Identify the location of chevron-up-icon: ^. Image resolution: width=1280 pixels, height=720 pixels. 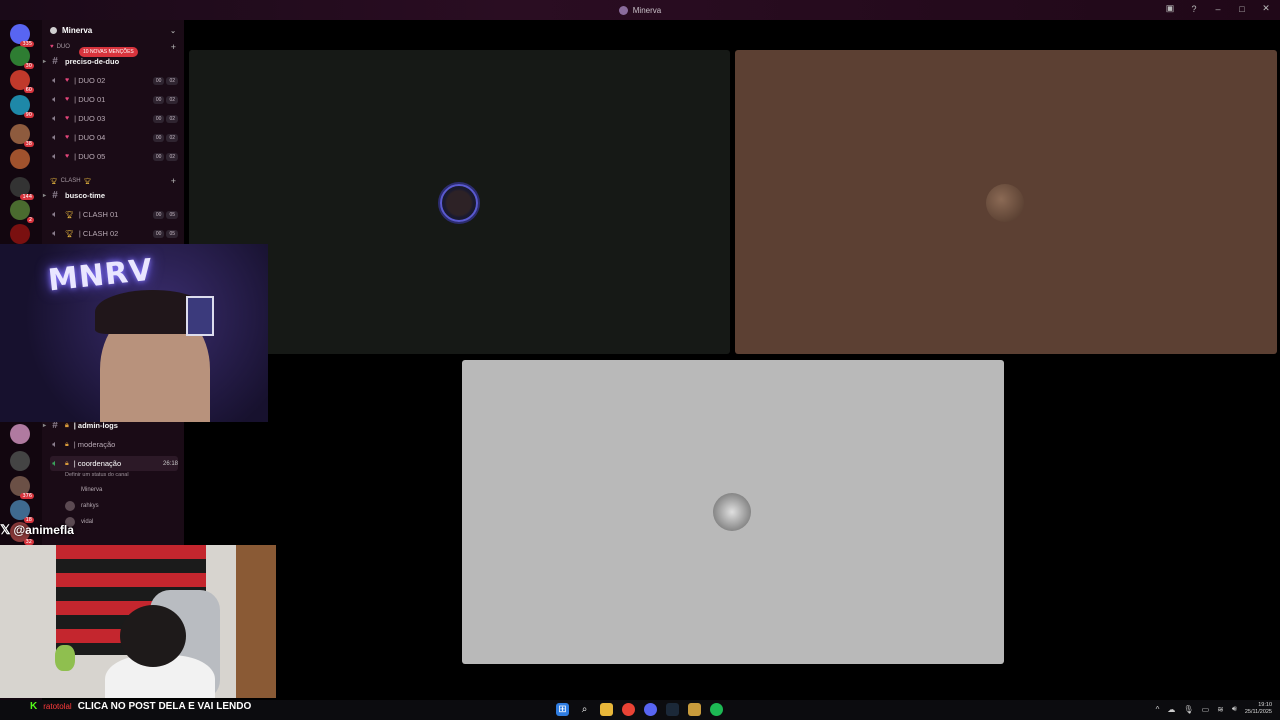
(1158, 709).